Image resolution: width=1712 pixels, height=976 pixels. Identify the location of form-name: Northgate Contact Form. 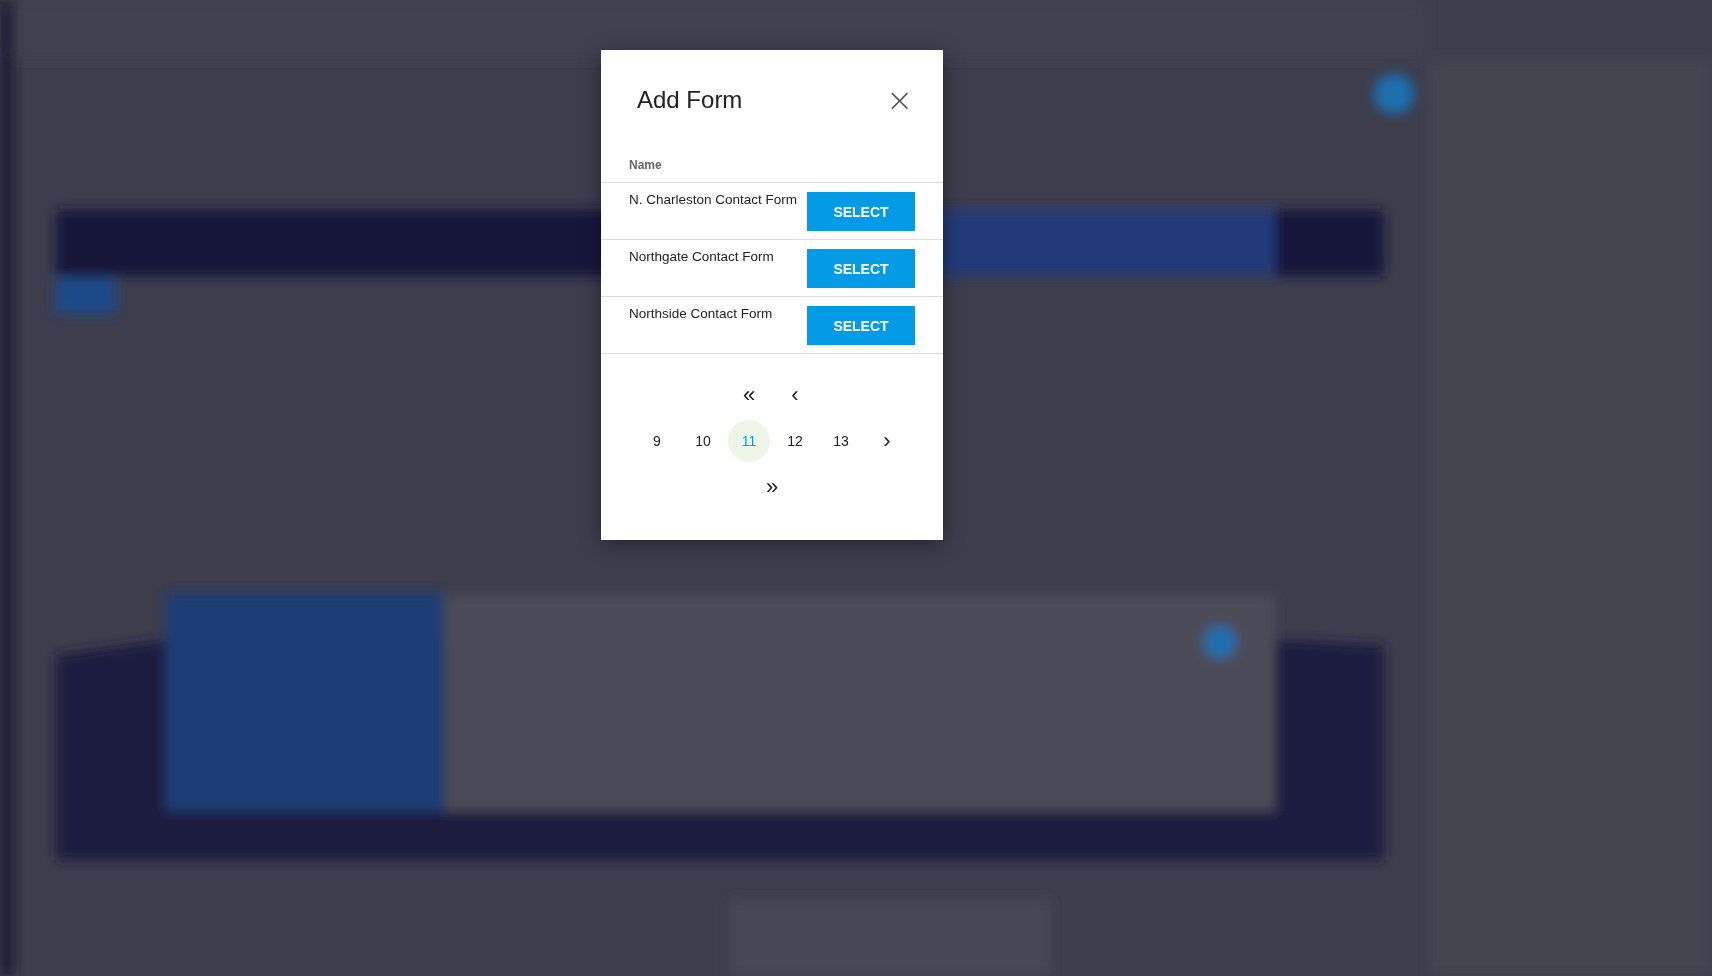
(701, 256).